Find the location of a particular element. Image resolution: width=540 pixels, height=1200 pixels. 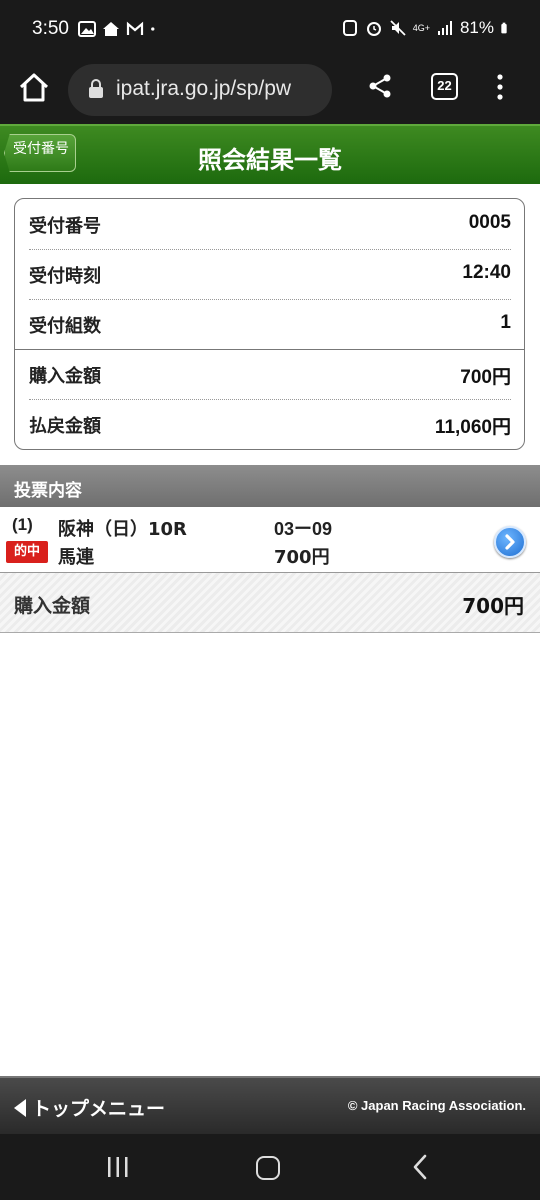

back-nav-icon is located at coordinates (420, 1167).